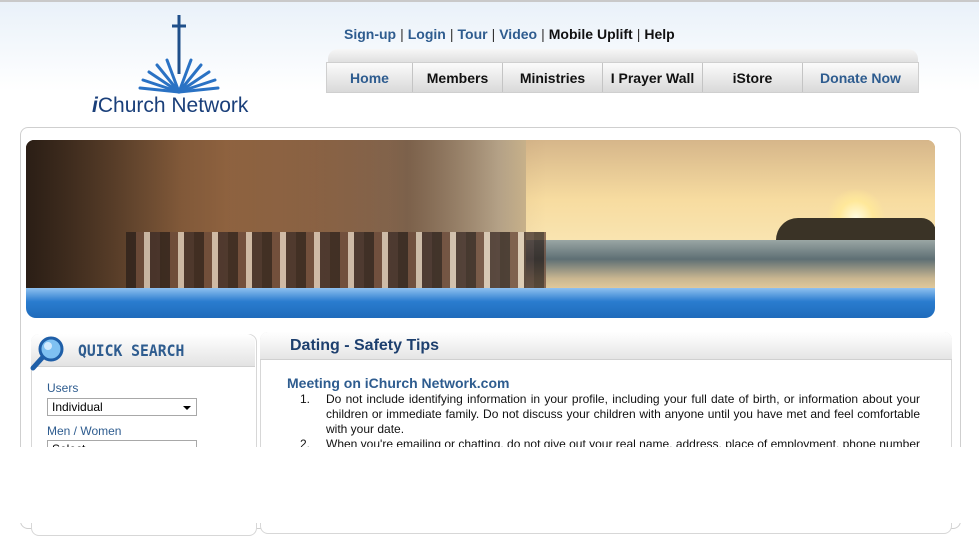  I want to click on chevron-down-icon, so click(187, 408).